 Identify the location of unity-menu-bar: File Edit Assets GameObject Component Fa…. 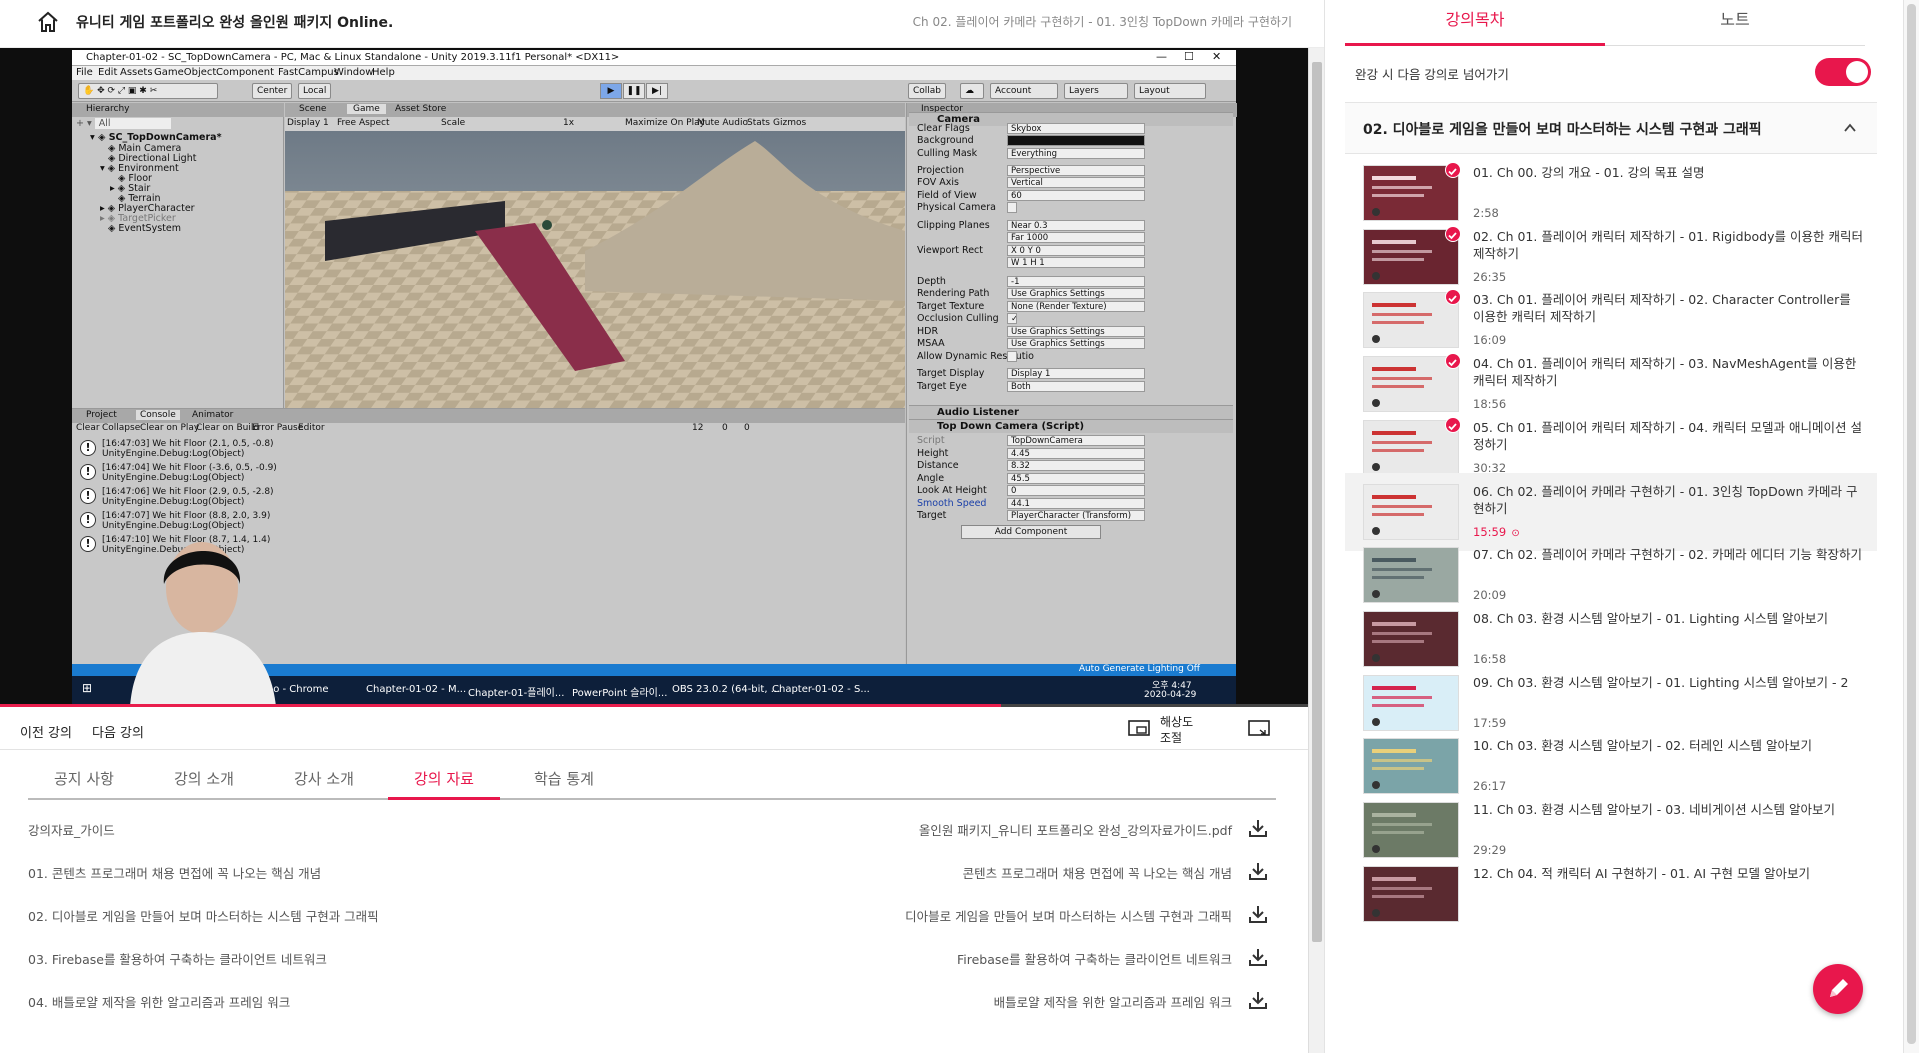
(654, 73).